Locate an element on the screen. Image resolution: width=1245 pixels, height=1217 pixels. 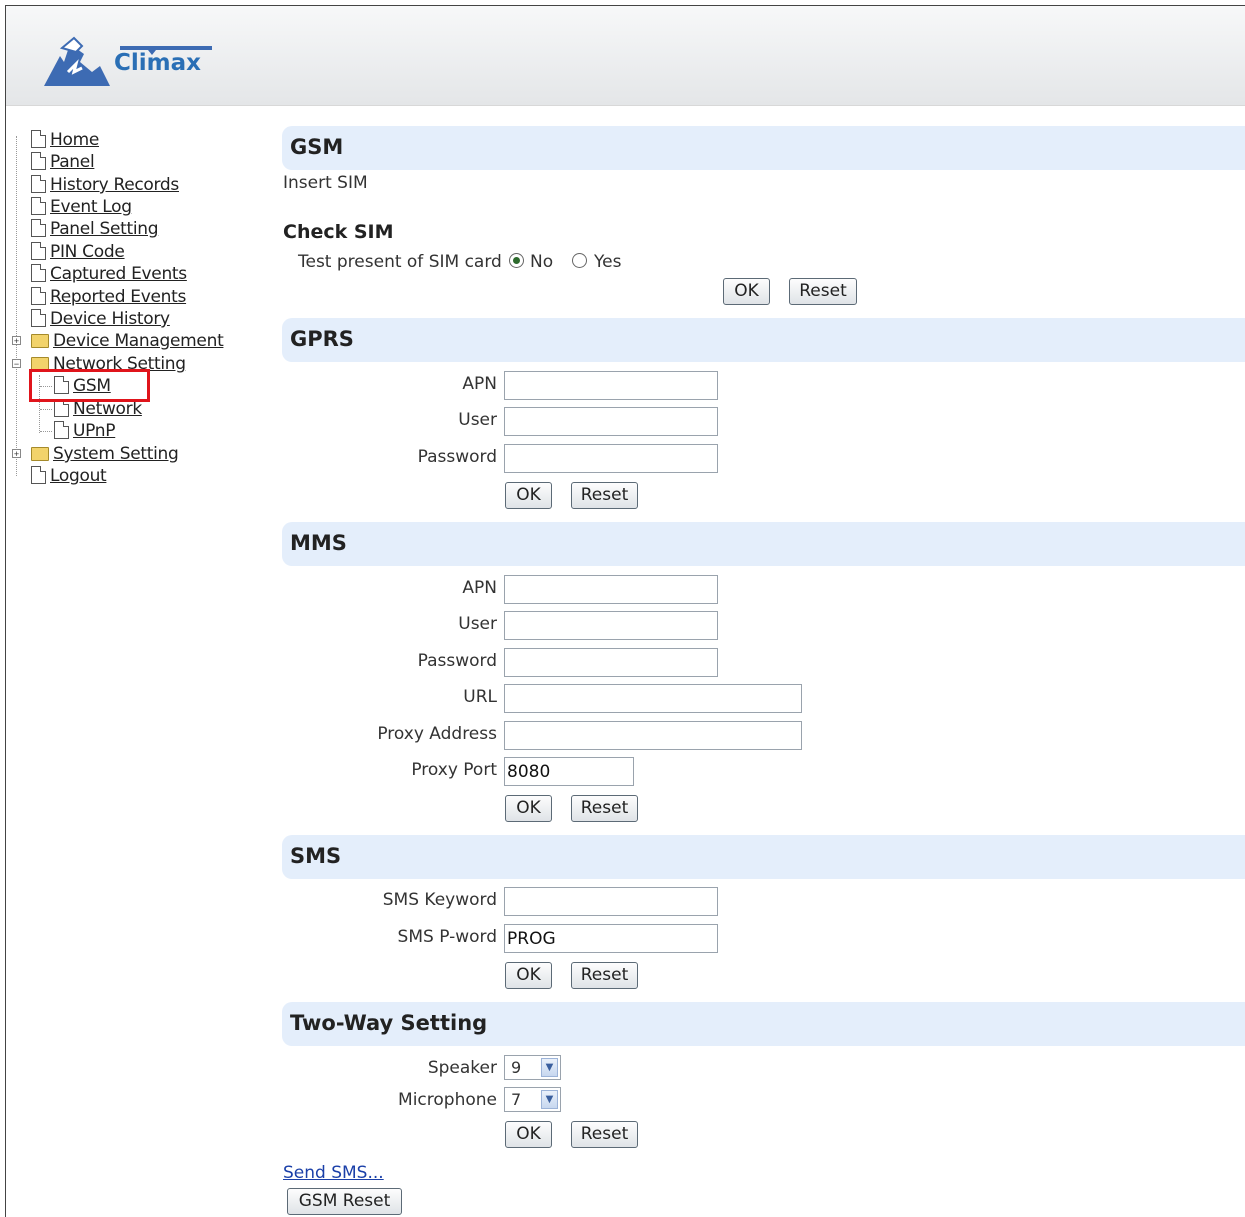
tree-item-history-records: History Records is located at coordinates (105, 186).